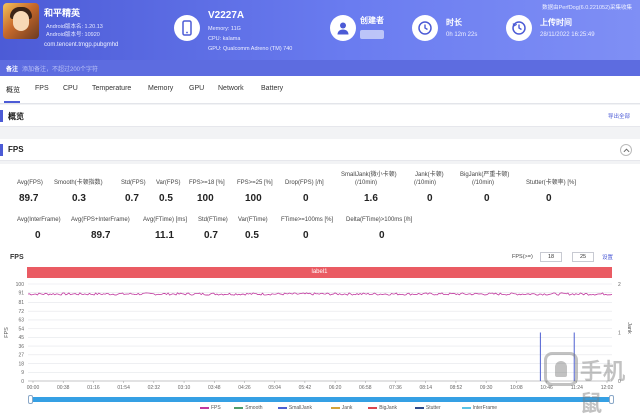  Describe the element at coordinates (320, 116) in the screenshot. I see `overview-section-header: 概览 导出全部` at that location.